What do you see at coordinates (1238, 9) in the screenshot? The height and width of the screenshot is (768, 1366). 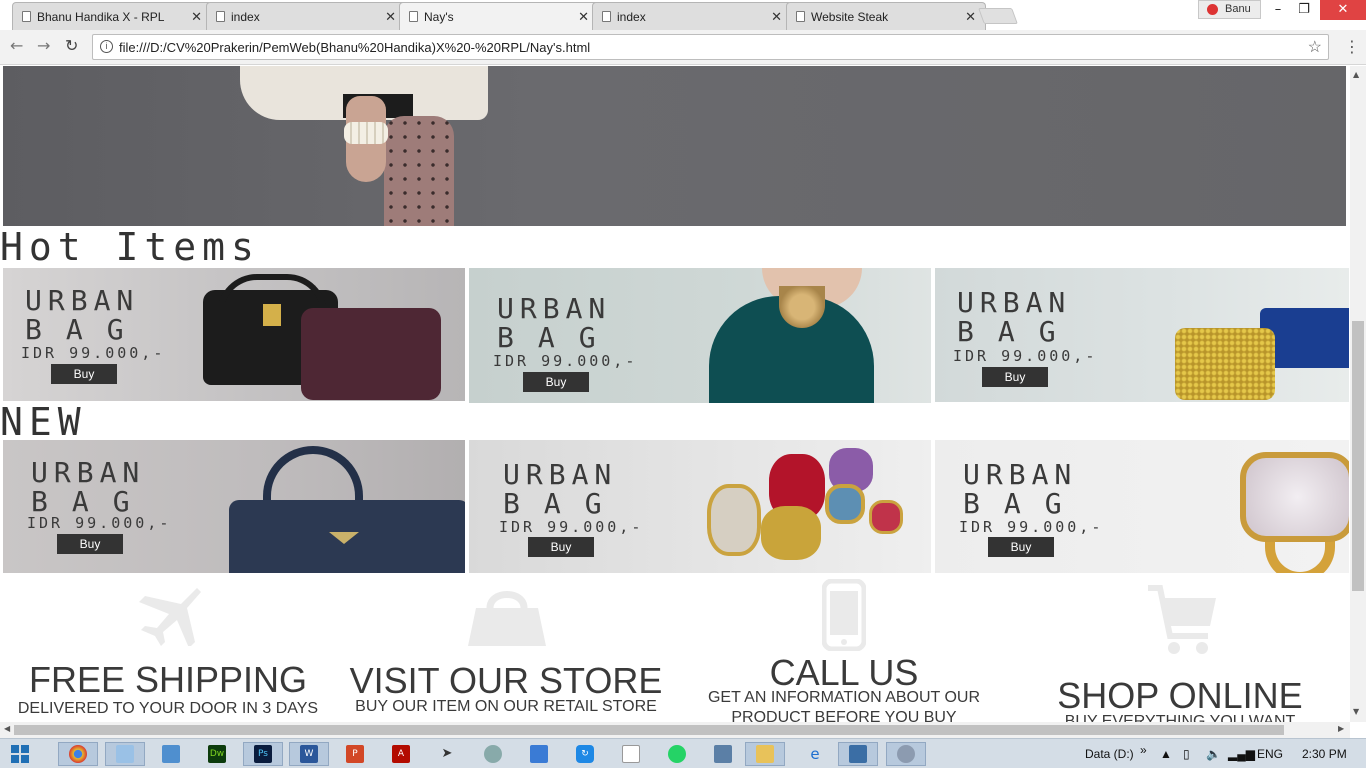 I see `profile-name: Banu` at bounding box center [1238, 9].